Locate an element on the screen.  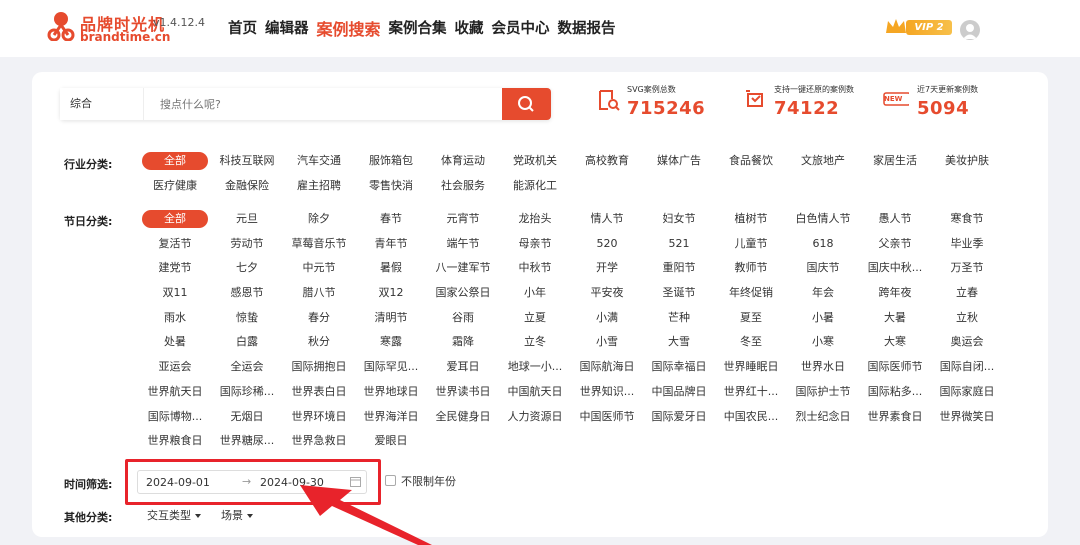
search-input is located at coordinates (323, 104).